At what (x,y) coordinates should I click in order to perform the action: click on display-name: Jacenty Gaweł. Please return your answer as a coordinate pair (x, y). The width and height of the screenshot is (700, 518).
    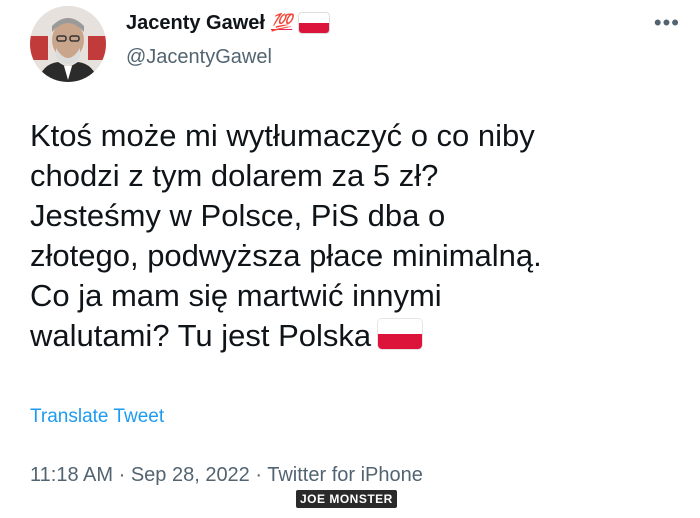
    Looking at the image, I should click on (195, 23).